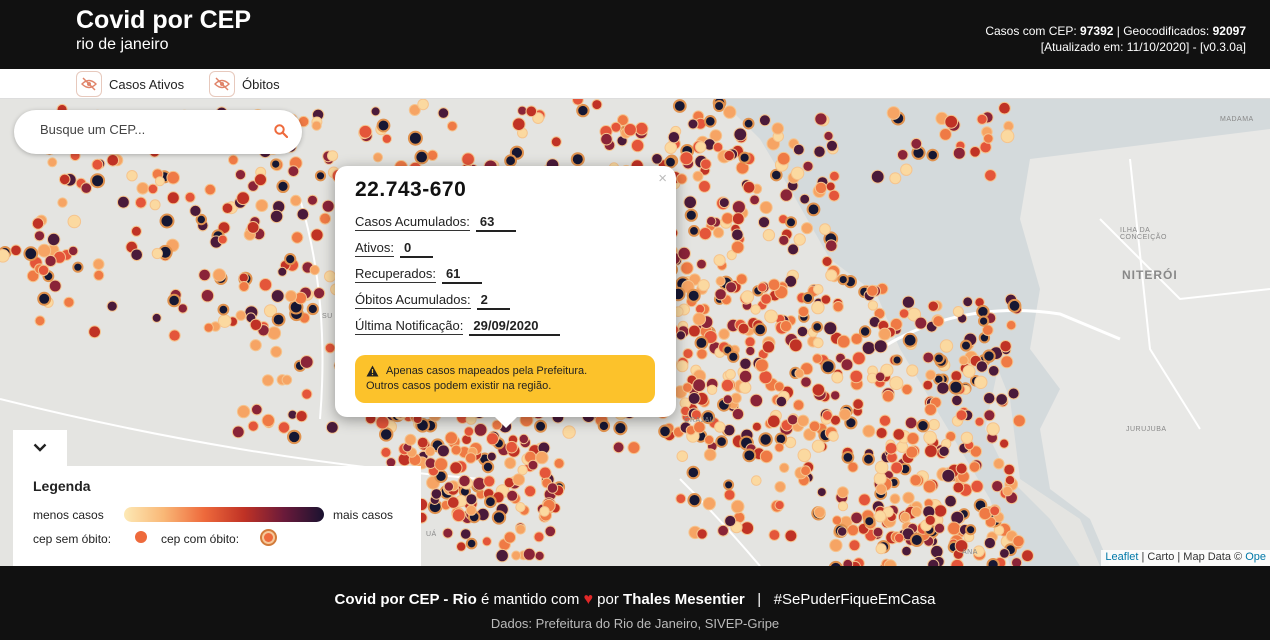 This screenshot has width=1270, height=640. I want to click on osm-link: Ope, so click(1255, 557).